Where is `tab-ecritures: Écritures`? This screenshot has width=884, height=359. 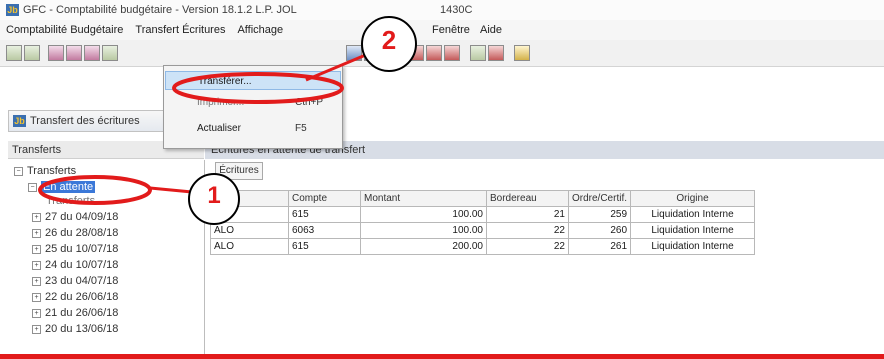
tab-ecritures: Écritures is located at coordinates (239, 171).